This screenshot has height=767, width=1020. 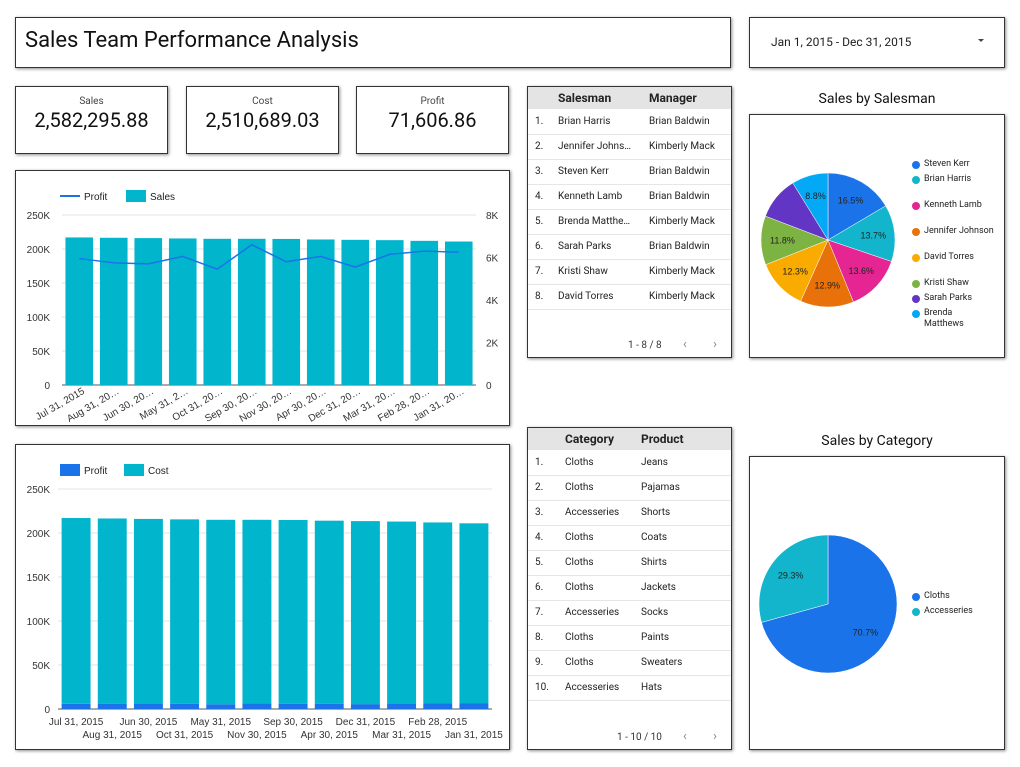 What do you see at coordinates (946, 283) in the screenshot?
I see `legend-label: Kristi Shaw` at bounding box center [946, 283].